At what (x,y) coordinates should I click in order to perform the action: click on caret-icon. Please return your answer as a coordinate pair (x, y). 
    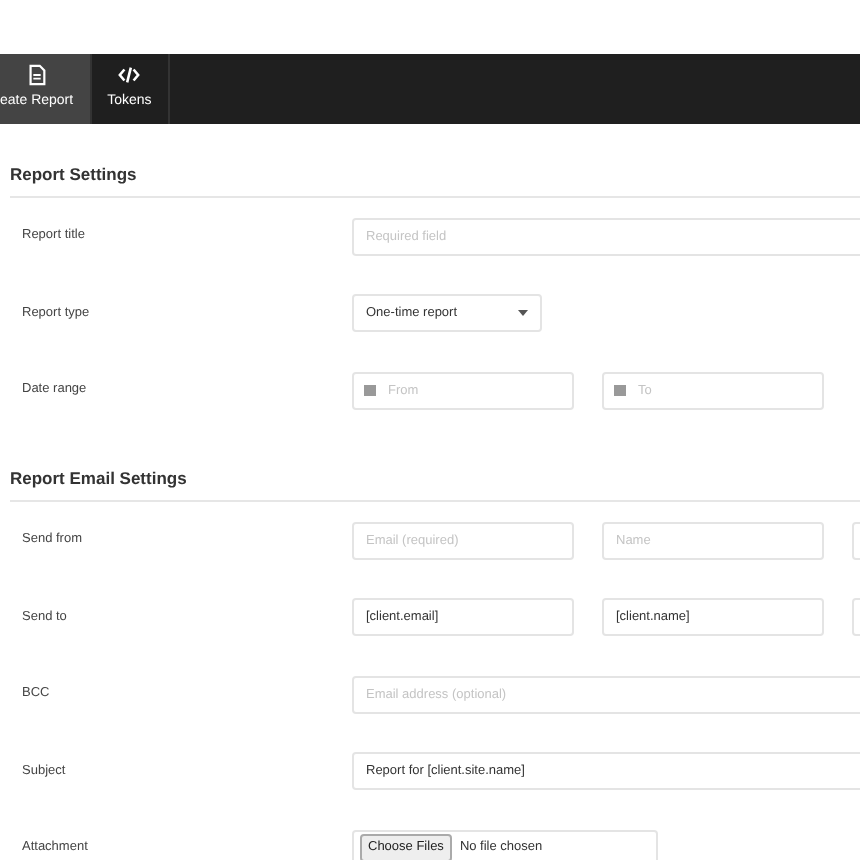
    Looking at the image, I should click on (523, 313).